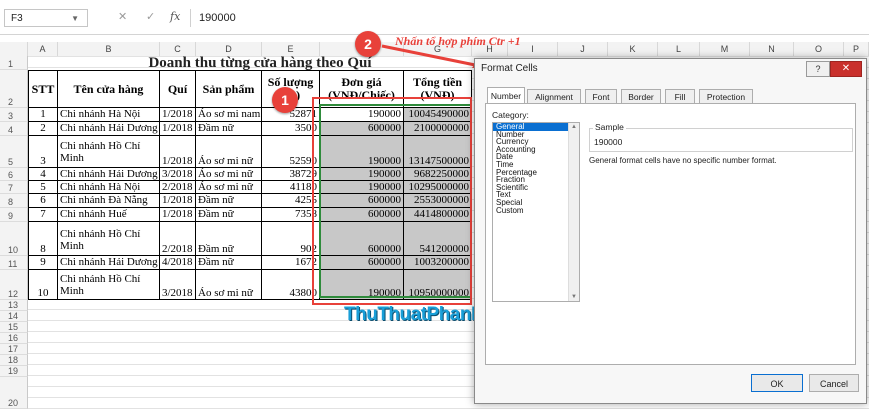 This screenshot has height=409, width=869. Describe the element at coordinates (291, 152) in the screenshot. I see `table-cell: 52590` at that location.